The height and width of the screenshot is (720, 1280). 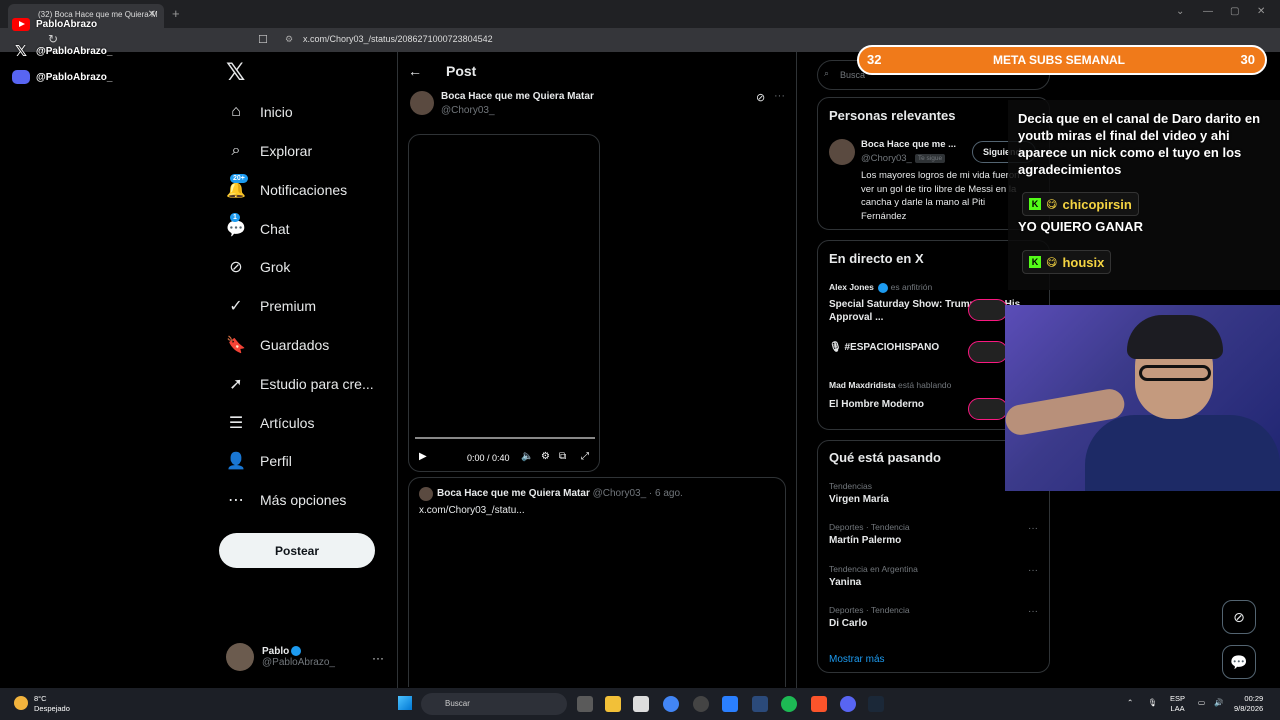 I want to click on post-author-avatar, so click(x=422, y=103).